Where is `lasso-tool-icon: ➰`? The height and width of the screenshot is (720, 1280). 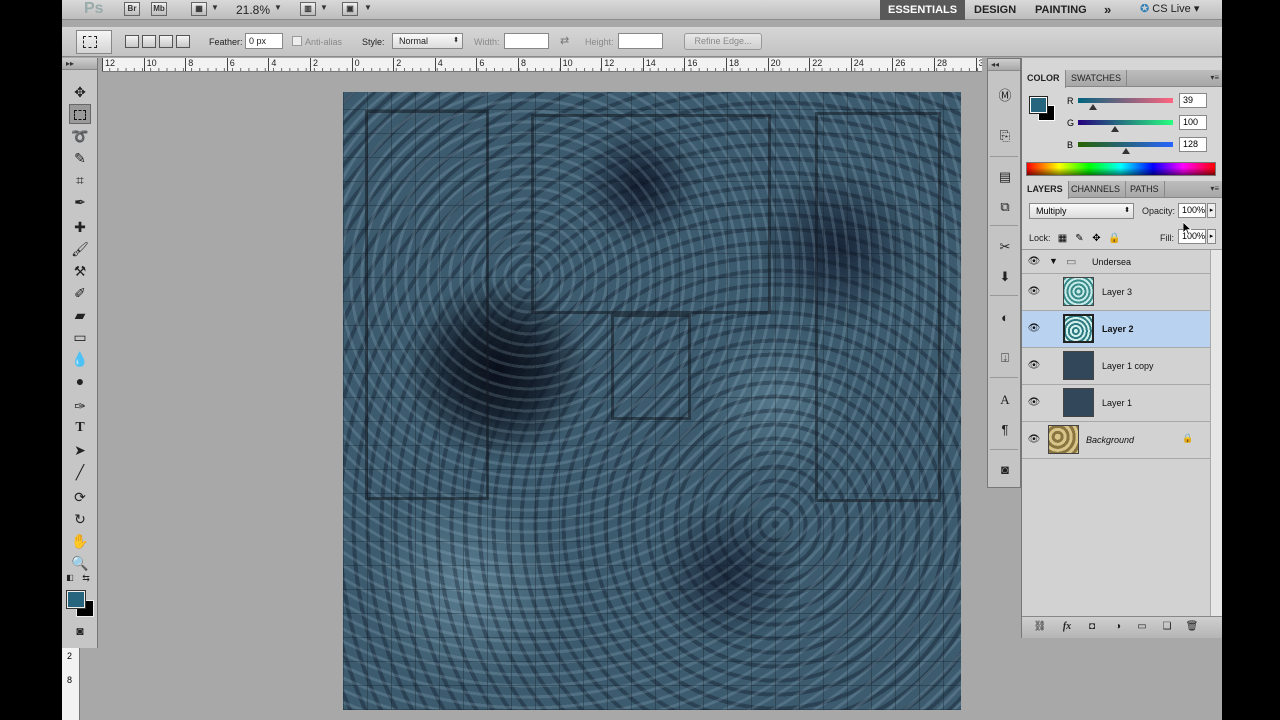
lasso-tool-icon: ➰ is located at coordinates (80, 136).